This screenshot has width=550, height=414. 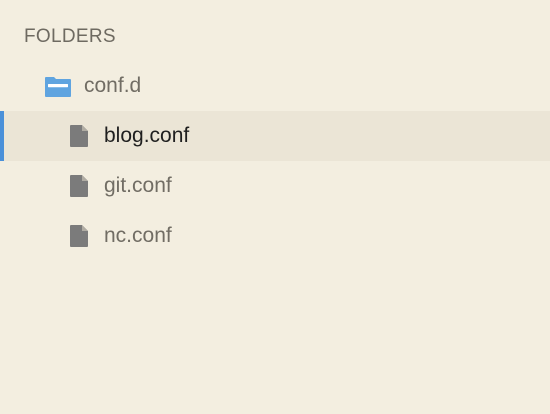 What do you see at coordinates (147, 135) in the screenshot?
I see `file-label: blog.conf` at bounding box center [147, 135].